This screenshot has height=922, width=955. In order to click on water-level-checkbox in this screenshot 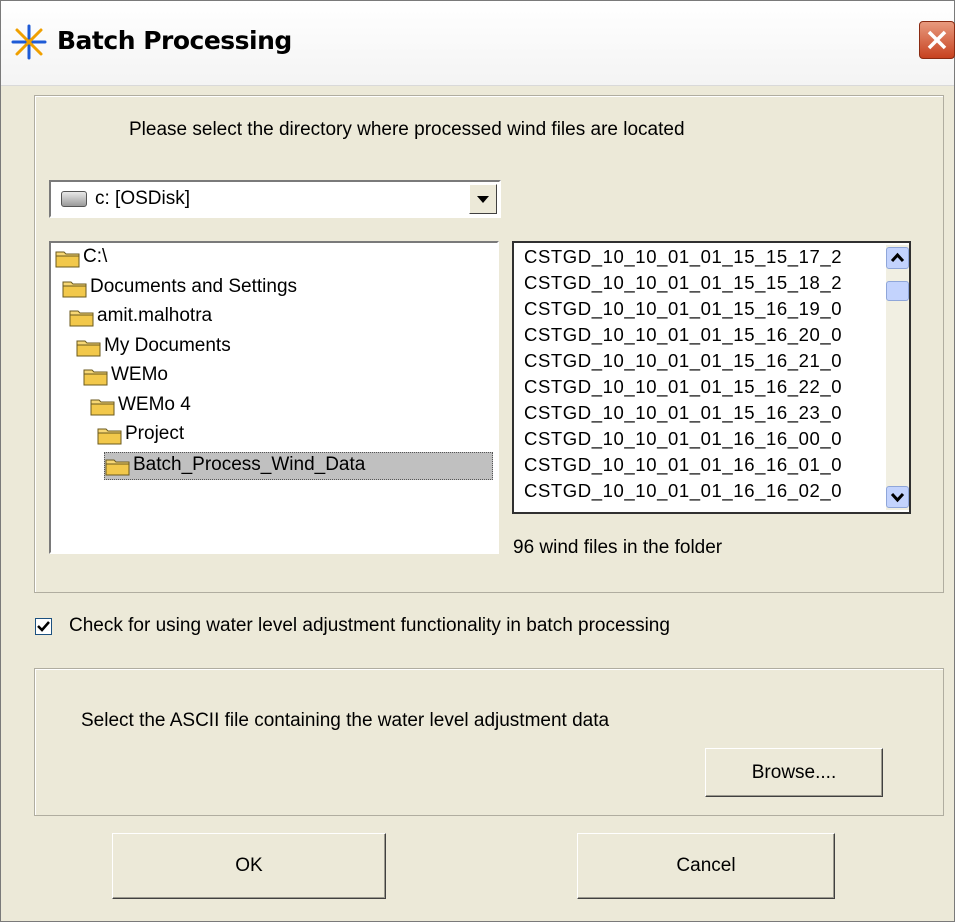, I will do `click(43, 626)`.